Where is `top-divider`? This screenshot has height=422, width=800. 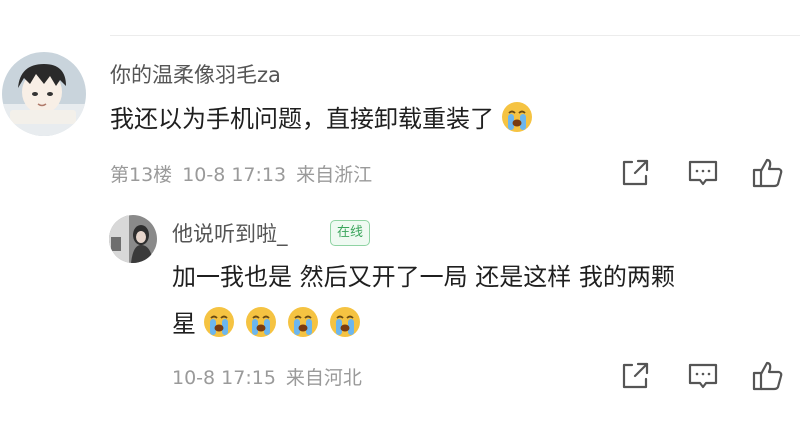
top-divider is located at coordinates (455, 35).